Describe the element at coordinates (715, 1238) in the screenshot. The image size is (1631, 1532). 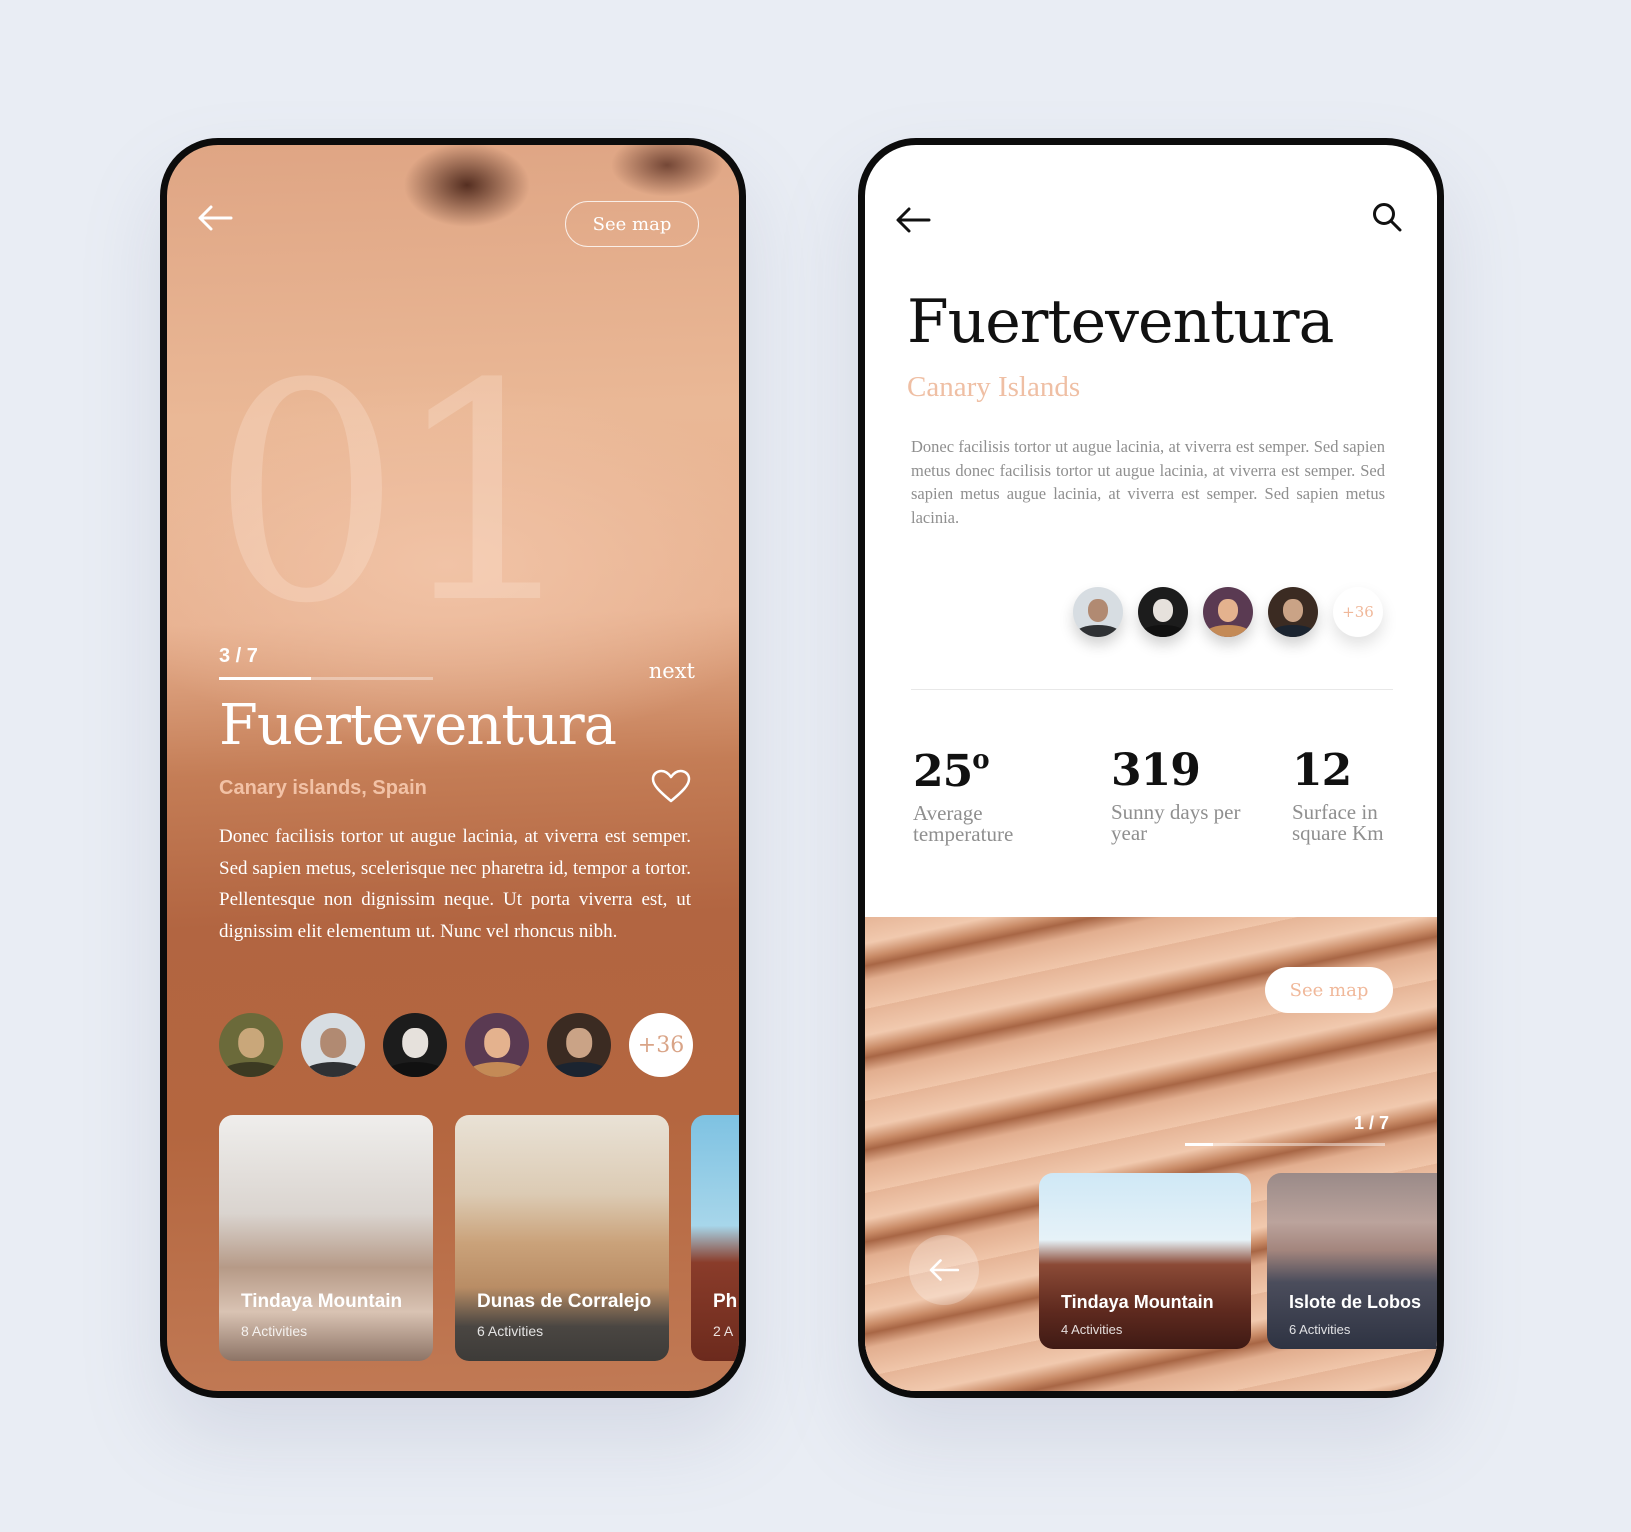
I see `activity-card: Ph 2 A` at that location.